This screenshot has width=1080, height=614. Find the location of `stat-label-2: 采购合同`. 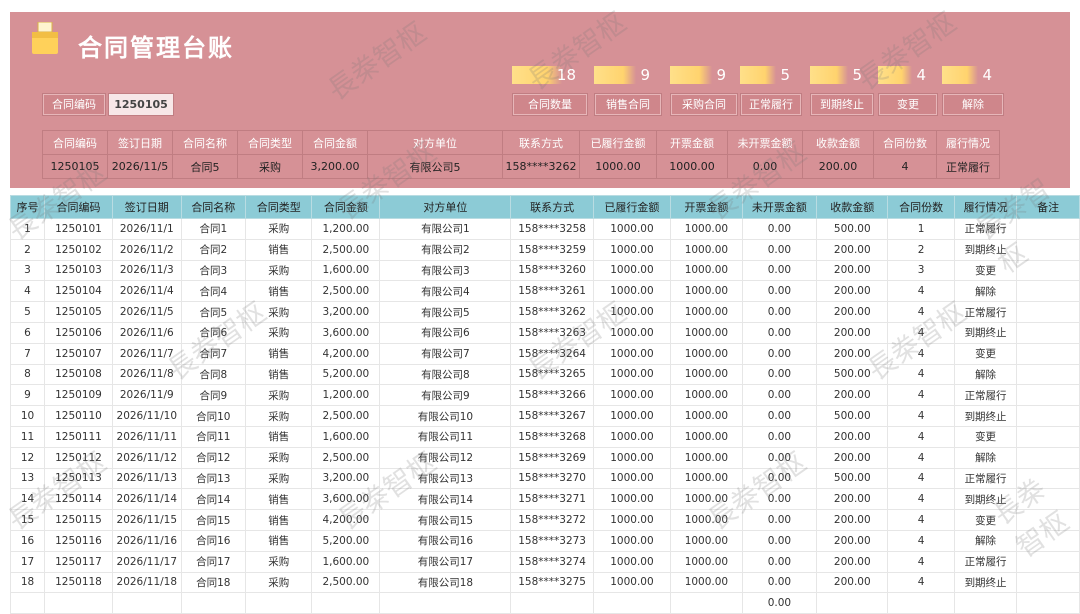

stat-label-2: 采购合同 is located at coordinates (704, 104).